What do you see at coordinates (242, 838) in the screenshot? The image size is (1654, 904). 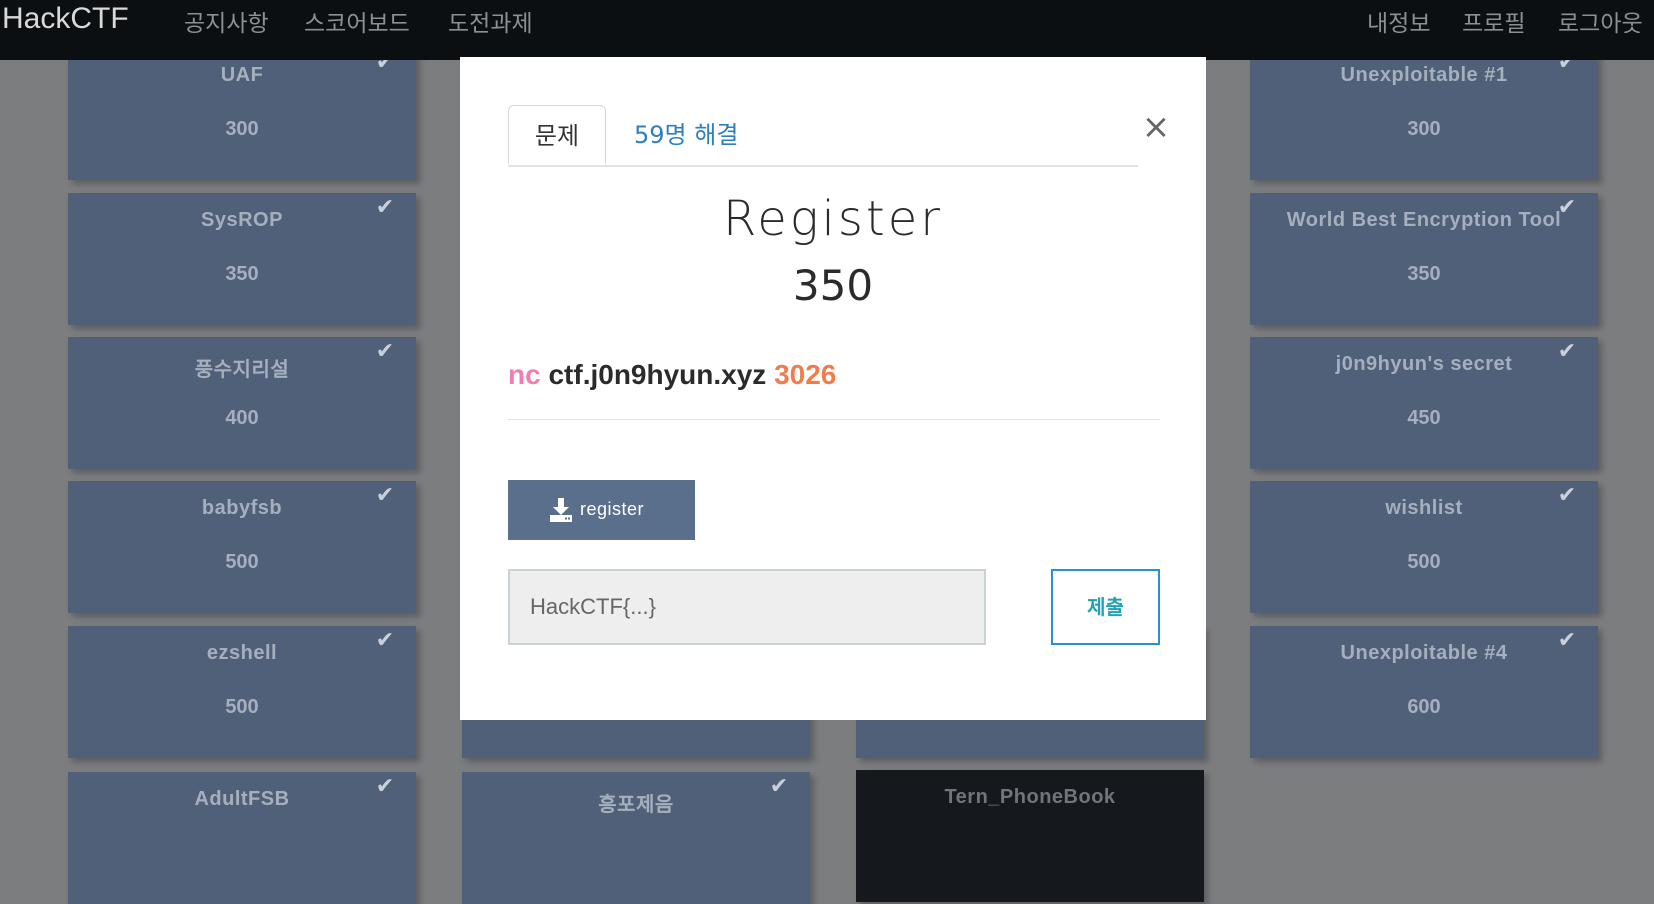 I see `challenge-card: ✔ AdultFSB` at bounding box center [242, 838].